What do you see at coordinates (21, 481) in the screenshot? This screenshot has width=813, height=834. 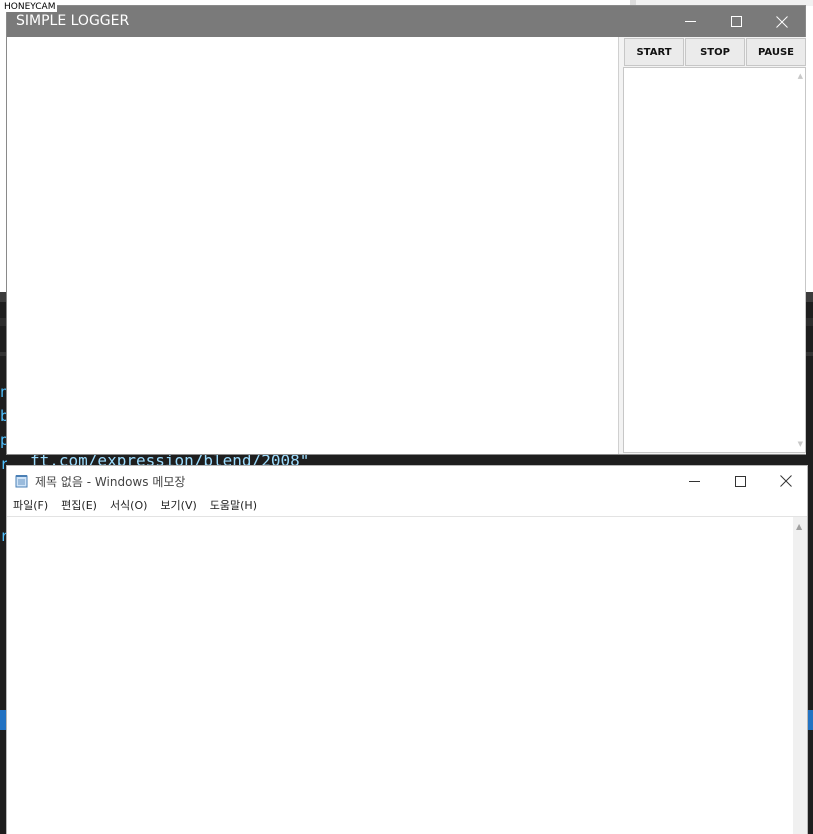 I see `notepad-icon` at bounding box center [21, 481].